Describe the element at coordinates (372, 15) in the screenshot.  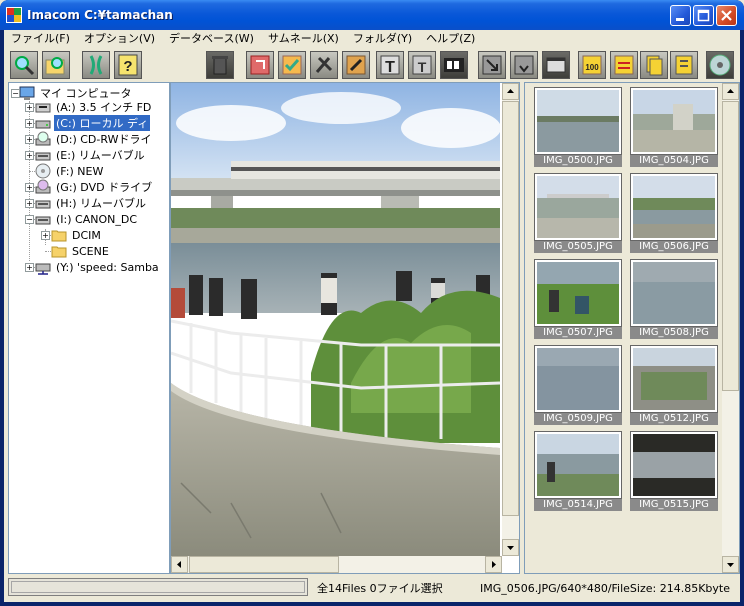
I see `title-bar: Imacom C:¥tamachan` at that location.